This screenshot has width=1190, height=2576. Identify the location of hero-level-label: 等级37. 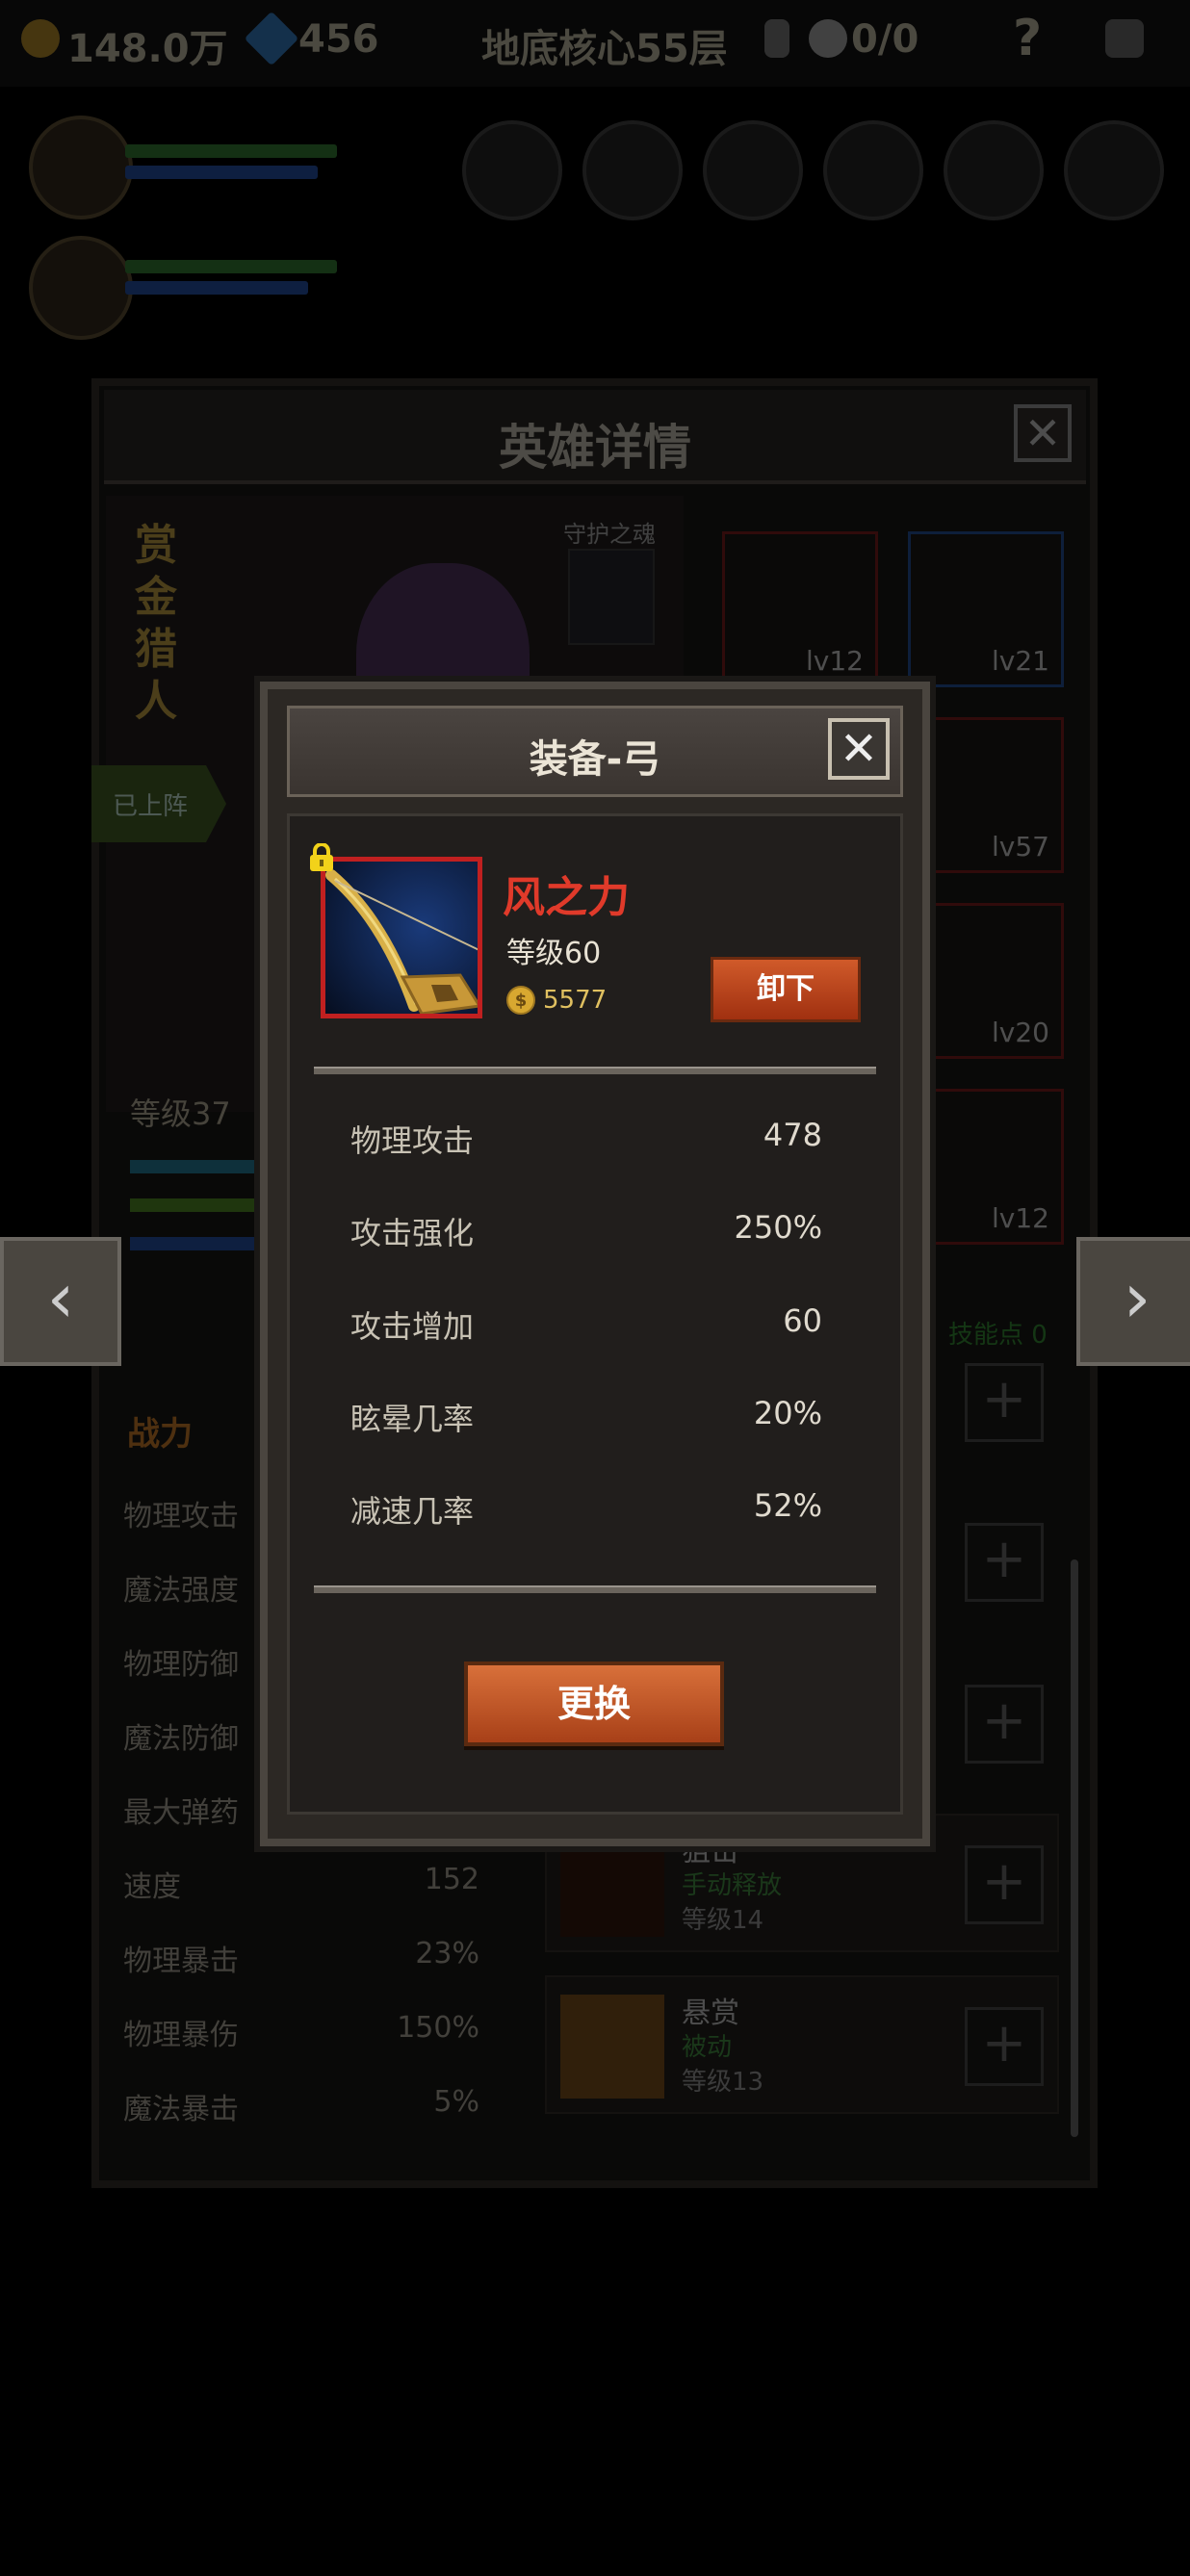
(181, 1114).